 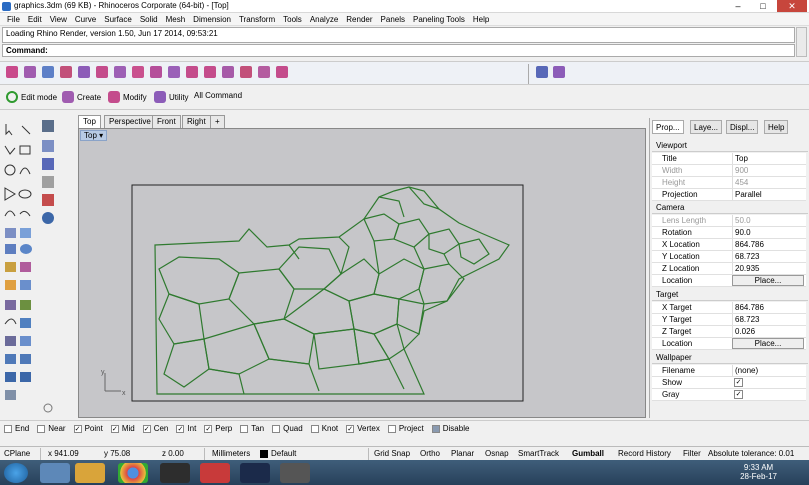 I want to click on menu-paneling-tools: Paneling Tools, so click(x=439, y=19).